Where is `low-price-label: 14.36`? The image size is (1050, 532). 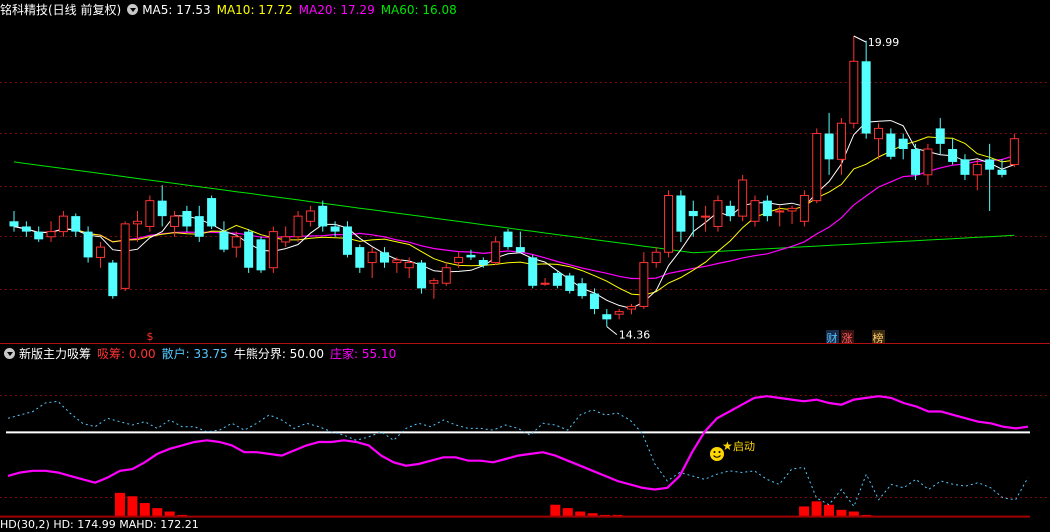
low-price-label: 14.36 is located at coordinates (635, 335).